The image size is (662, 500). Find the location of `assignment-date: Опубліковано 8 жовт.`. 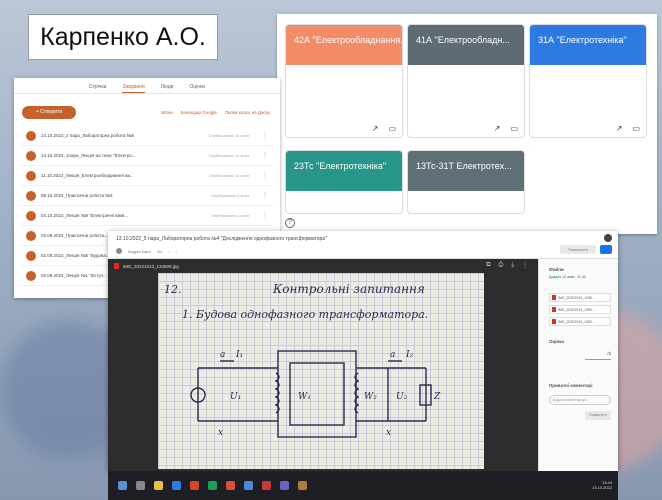

assignment-date: Опубліковано 8 жовт. is located at coordinates (230, 195).